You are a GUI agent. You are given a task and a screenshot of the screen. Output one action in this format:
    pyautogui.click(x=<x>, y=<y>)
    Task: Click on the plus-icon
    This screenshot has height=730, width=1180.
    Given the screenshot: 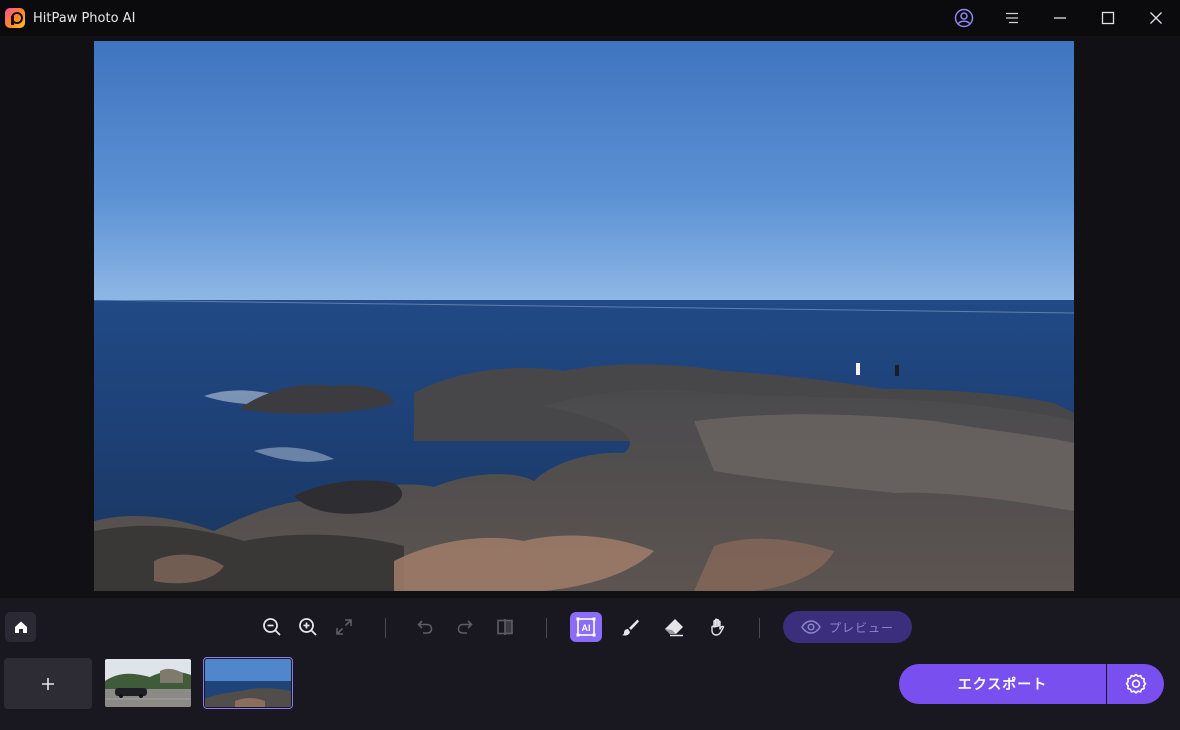 What is the action you would take?
    pyautogui.click(x=48, y=683)
    